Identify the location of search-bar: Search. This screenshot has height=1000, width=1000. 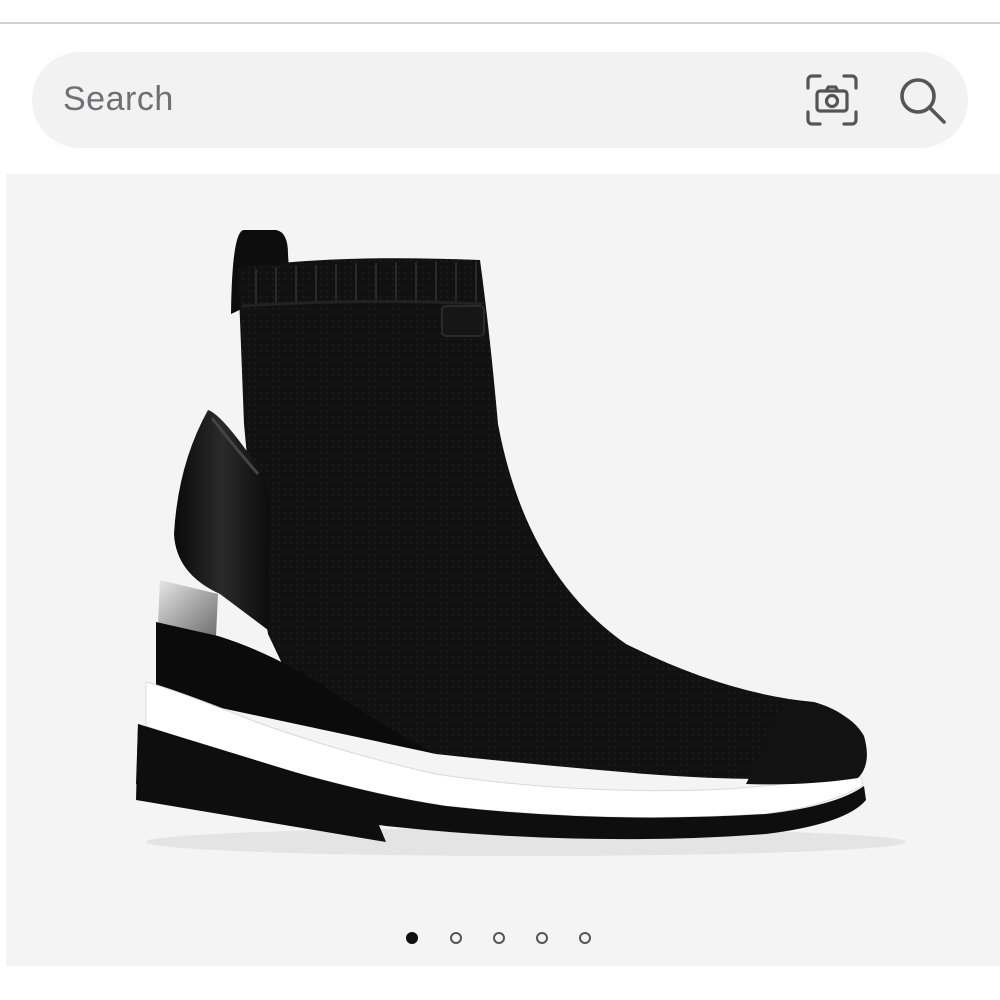
(500, 100).